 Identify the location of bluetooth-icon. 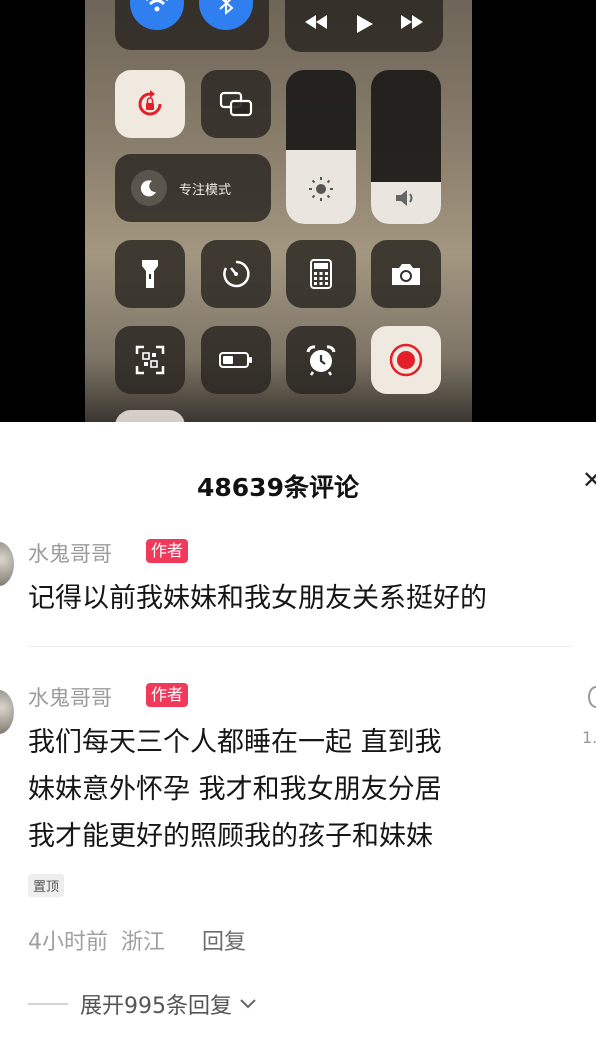
(226, 8).